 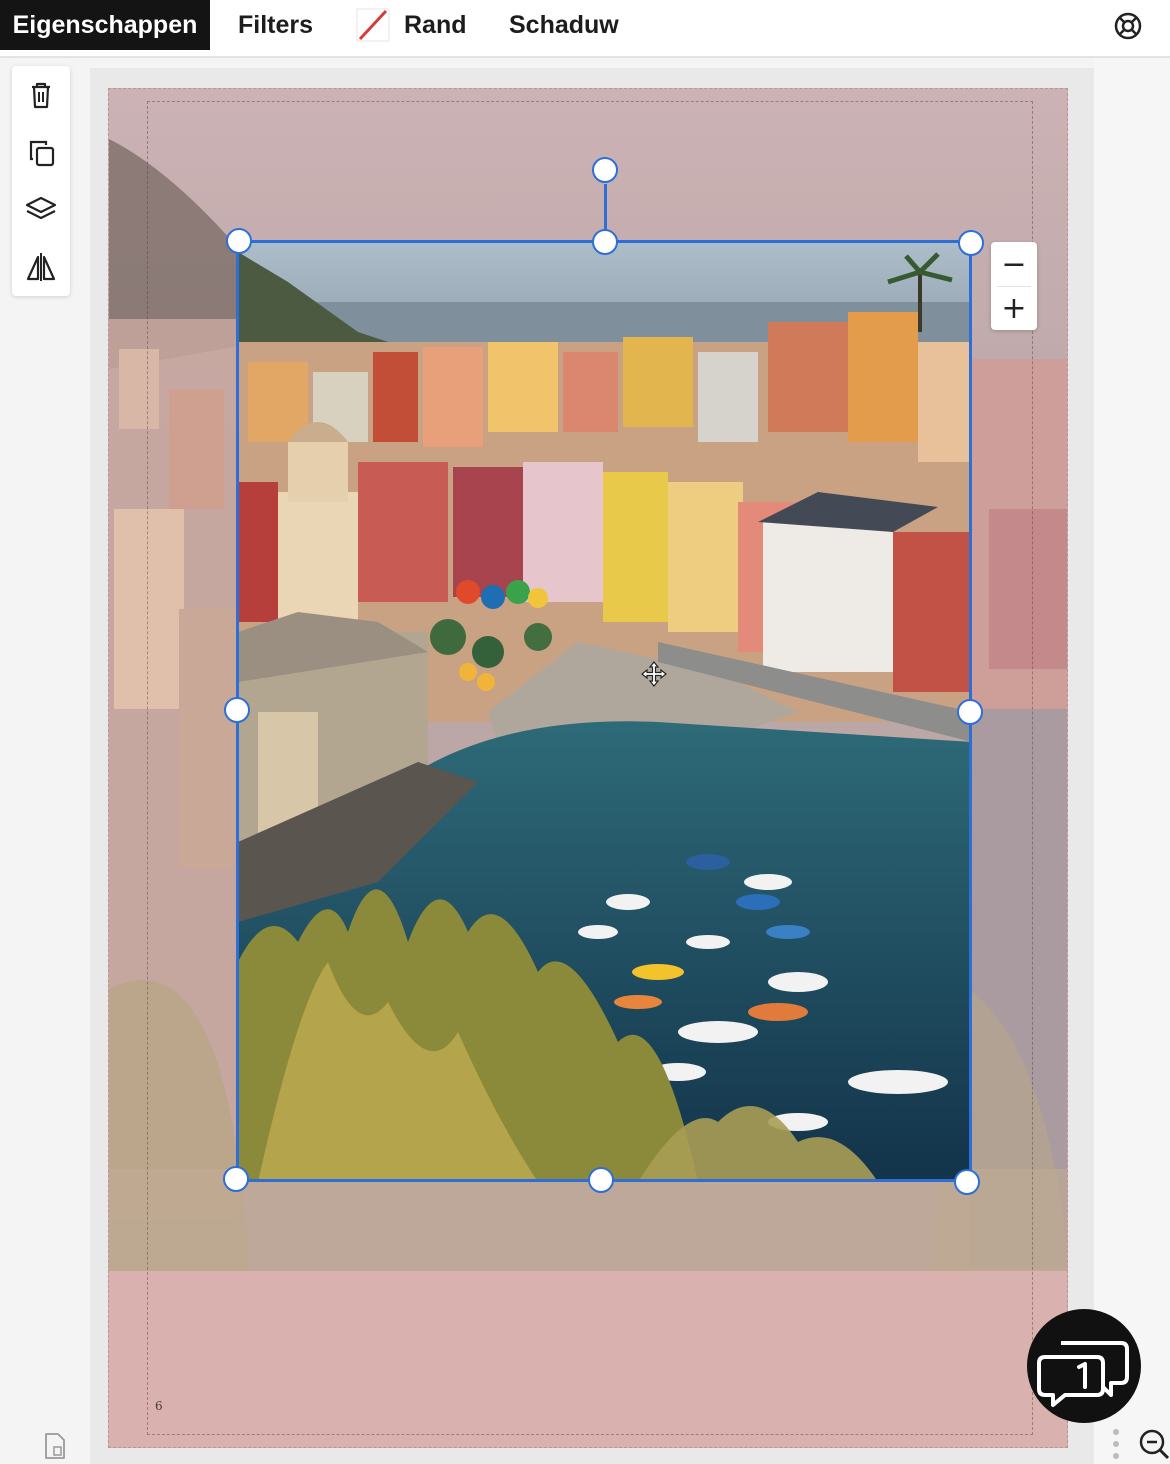 I want to click on resize-handle-top, so click(x=605, y=242).